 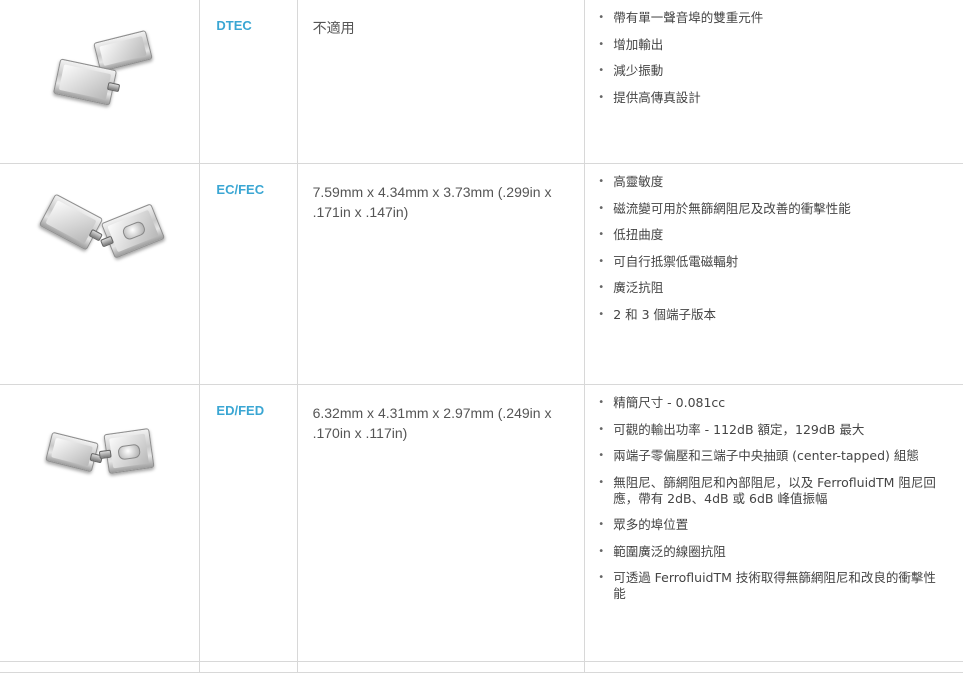 I want to click on features-cell: 帶有單一聲音埠的雙重元件 增加輸出 減少振動 提供高傳真設計, so click(x=773, y=82).